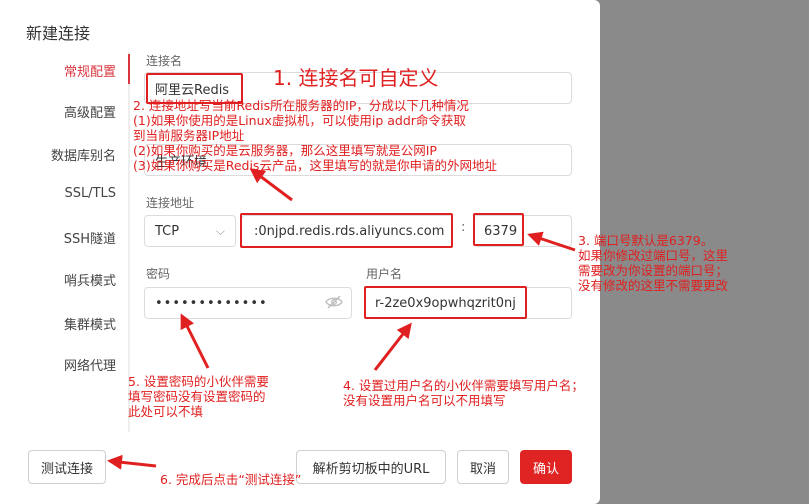 The height and width of the screenshot is (504, 809). Describe the element at coordinates (132, 462) in the screenshot. I see `arrow-to-test-button` at that location.